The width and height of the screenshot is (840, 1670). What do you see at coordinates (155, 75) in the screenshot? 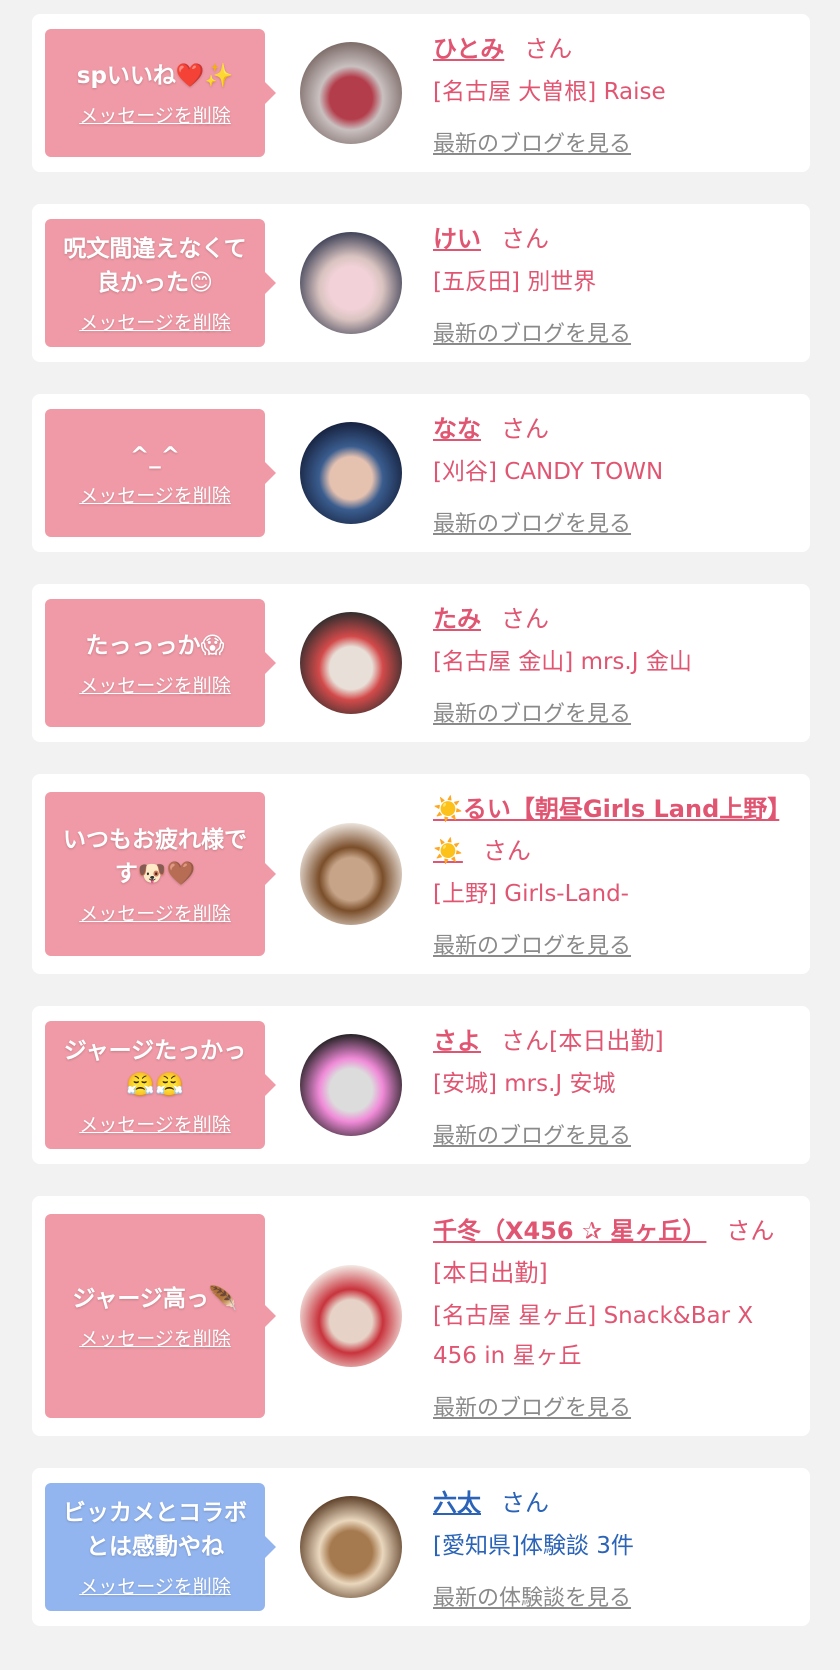
I see `message-text: spいいね❤️✨` at bounding box center [155, 75].